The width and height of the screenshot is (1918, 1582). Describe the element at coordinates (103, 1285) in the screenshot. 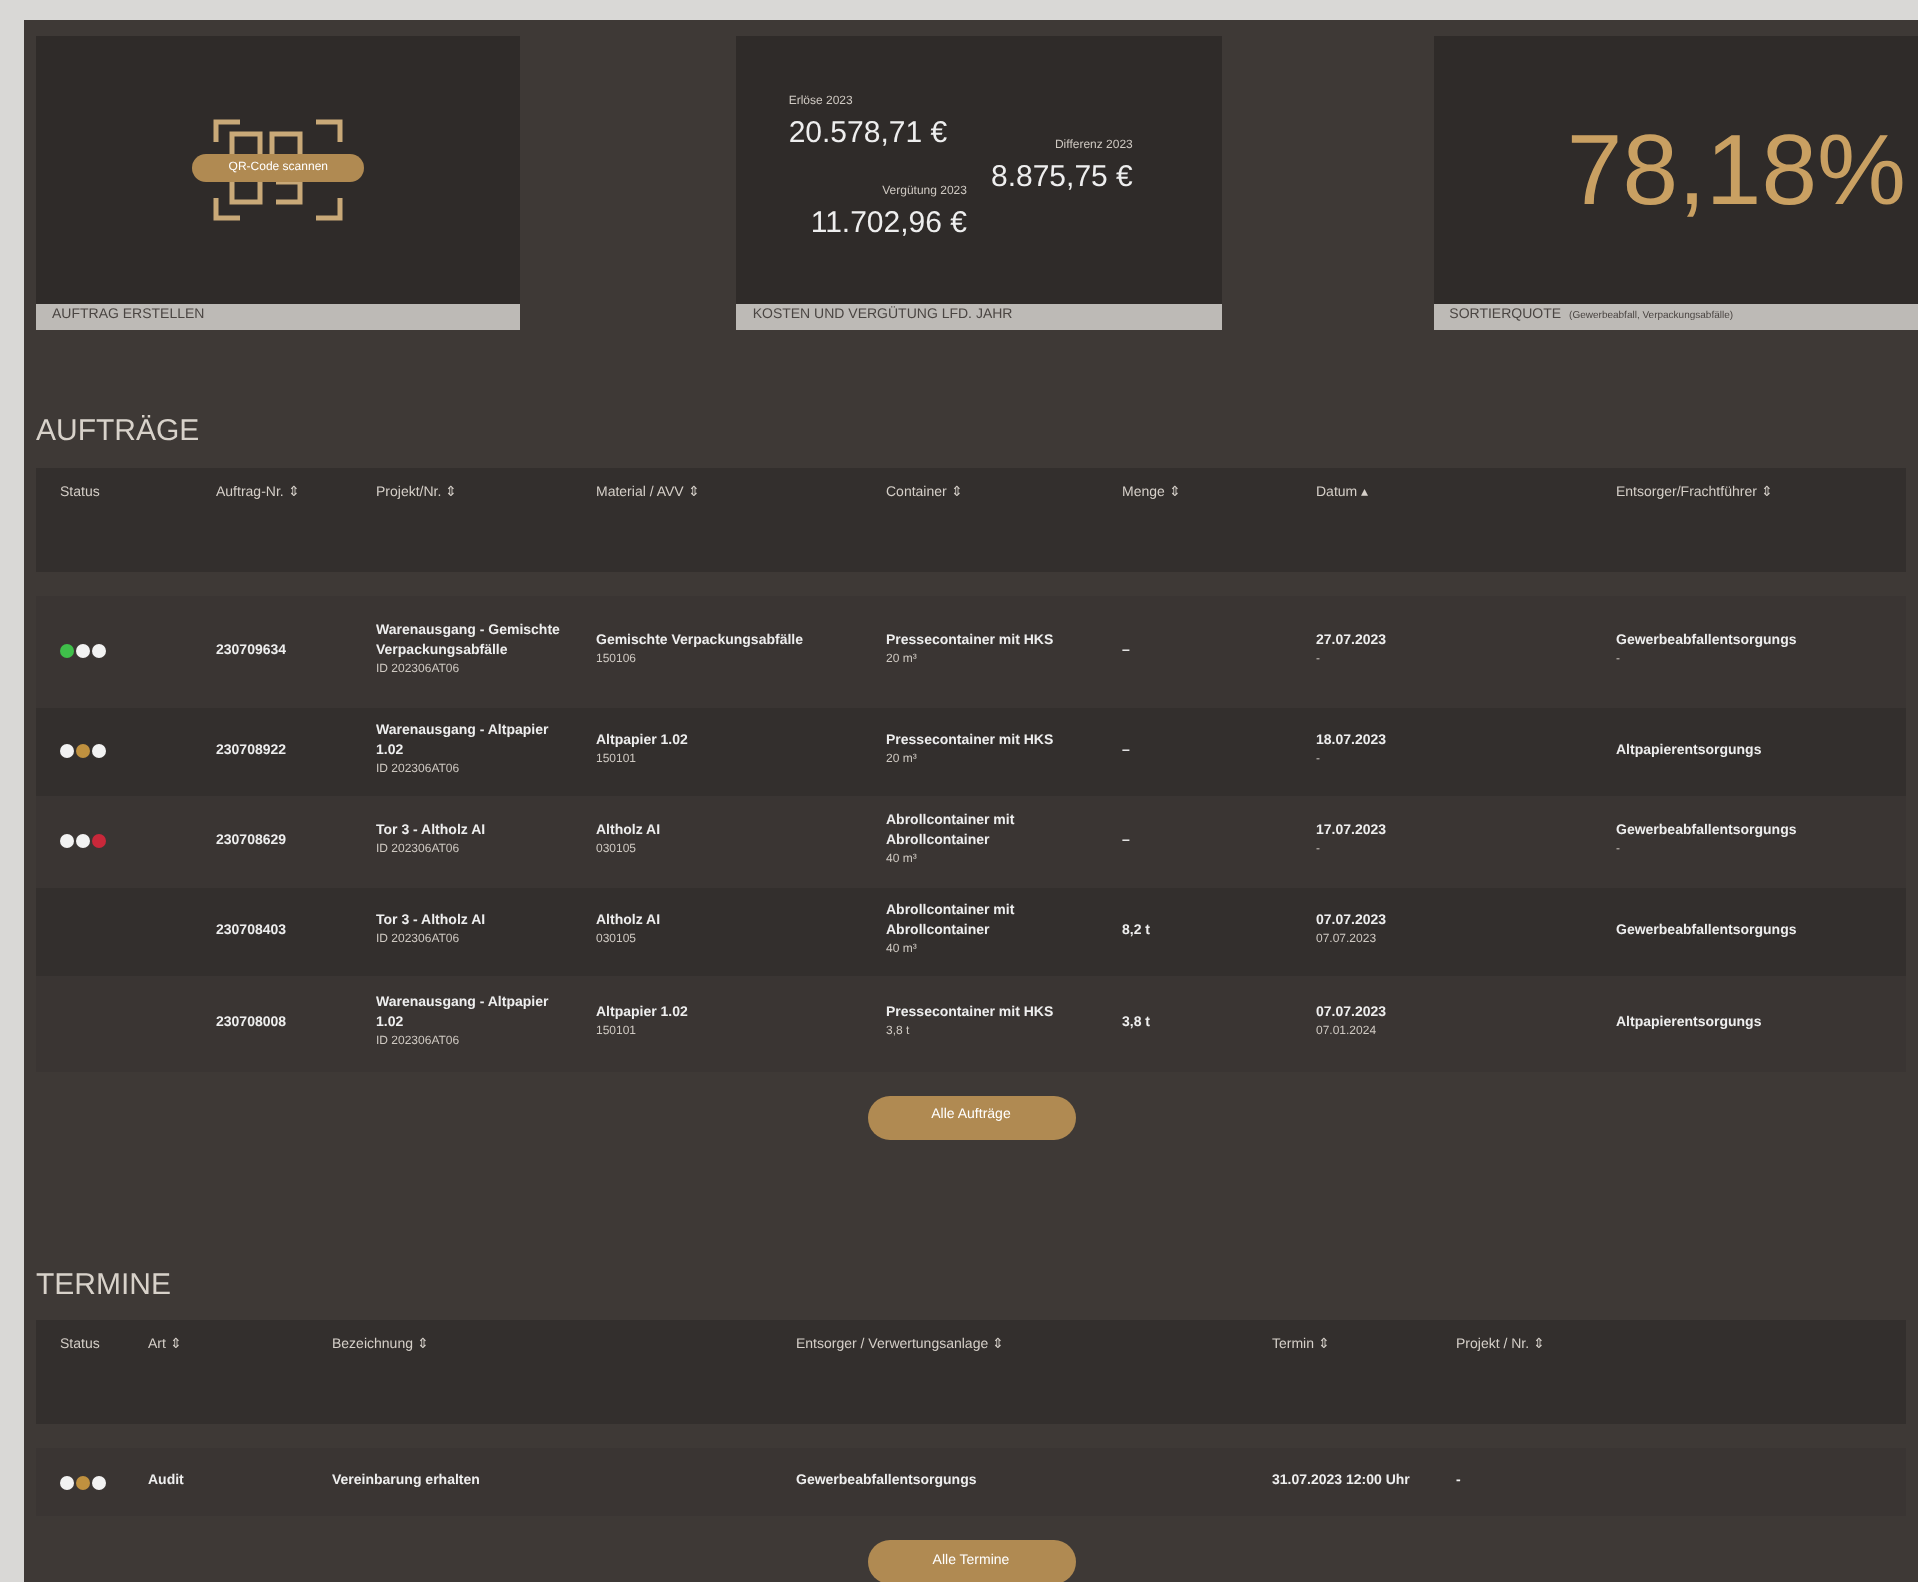

I see `section-title: TERMINE` at that location.